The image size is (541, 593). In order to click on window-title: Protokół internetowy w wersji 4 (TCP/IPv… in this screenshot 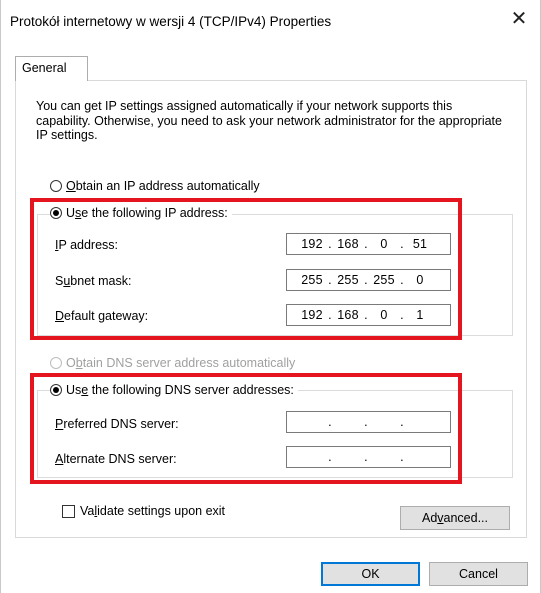, I will do `click(171, 21)`.